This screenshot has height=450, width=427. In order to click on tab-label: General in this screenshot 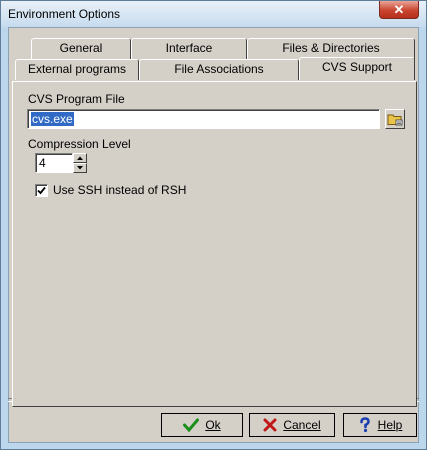, I will do `click(81, 48)`.